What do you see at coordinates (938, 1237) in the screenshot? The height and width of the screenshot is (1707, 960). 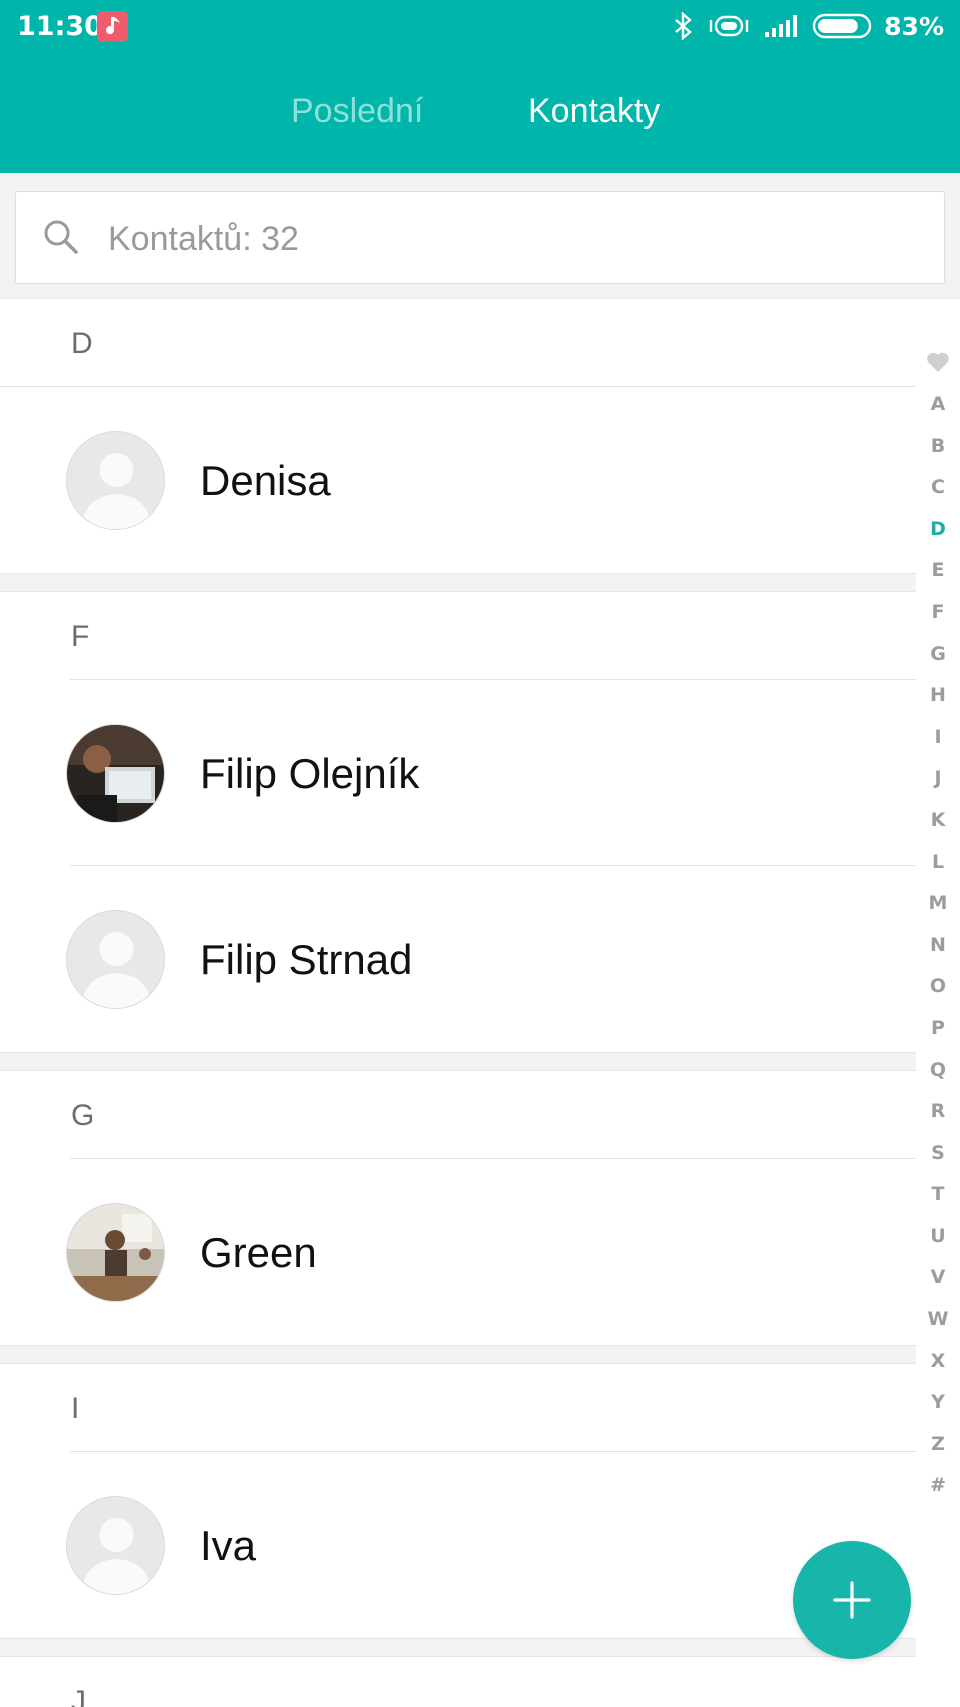 I see `alphabet-index-letter: U` at bounding box center [938, 1237].